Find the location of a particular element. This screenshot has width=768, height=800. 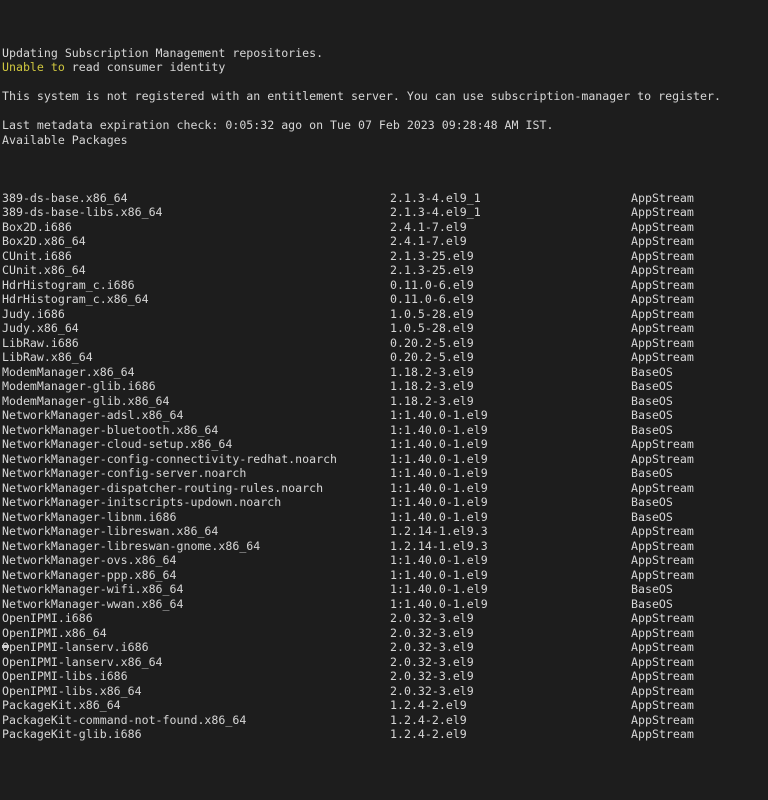

package-row: Box2D.i686 2.4.1-7.el9 AppStream is located at coordinates (385, 227).